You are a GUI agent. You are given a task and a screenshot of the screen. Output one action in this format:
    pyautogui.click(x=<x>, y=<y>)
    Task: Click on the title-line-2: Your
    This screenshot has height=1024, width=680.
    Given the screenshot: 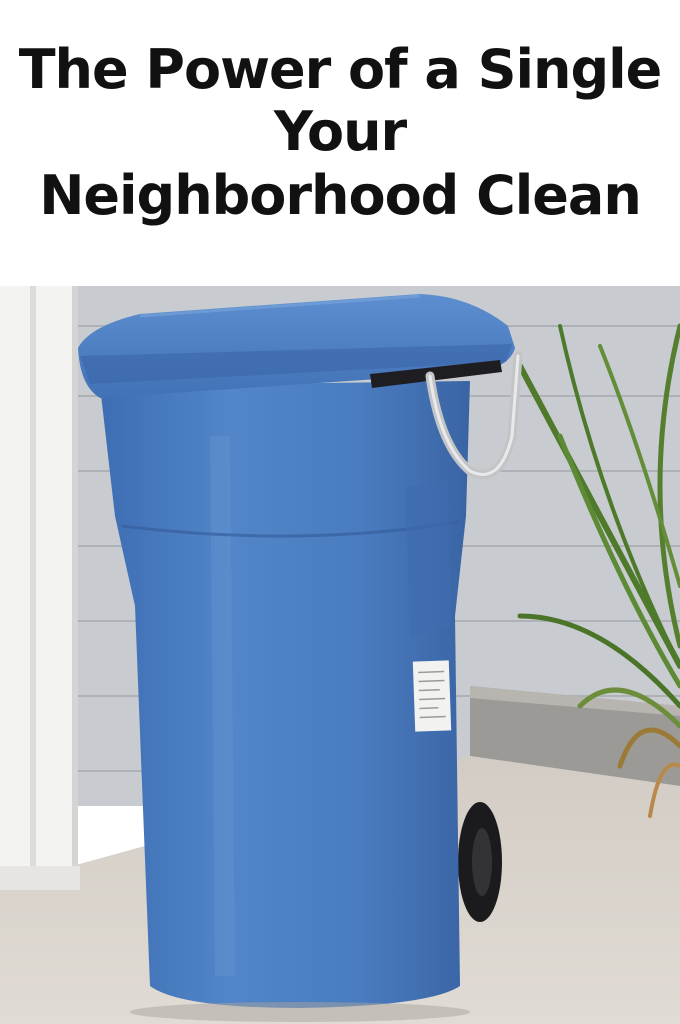 What is the action you would take?
    pyautogui.click(x=340, y=131)
    